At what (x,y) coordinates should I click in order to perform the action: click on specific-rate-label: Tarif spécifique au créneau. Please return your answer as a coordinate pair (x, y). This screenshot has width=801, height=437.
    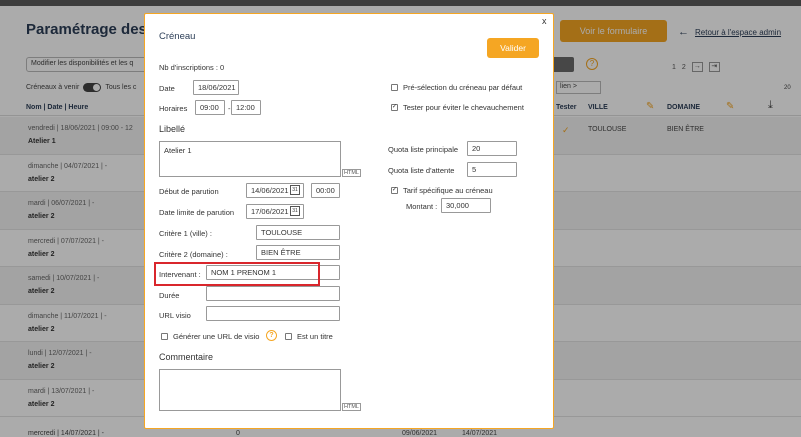
    Looking at the image, I should click on (448, 190).